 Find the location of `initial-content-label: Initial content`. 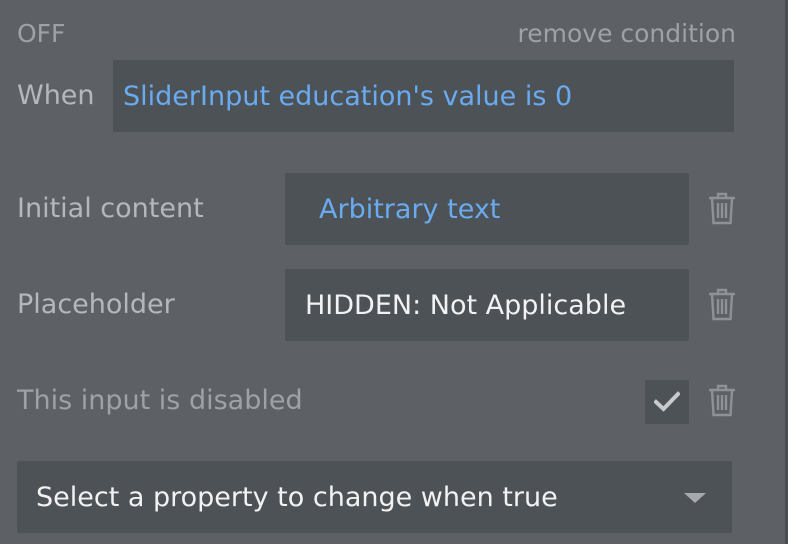

initial-content-label: Initial content is located at coordinates (110, 208).